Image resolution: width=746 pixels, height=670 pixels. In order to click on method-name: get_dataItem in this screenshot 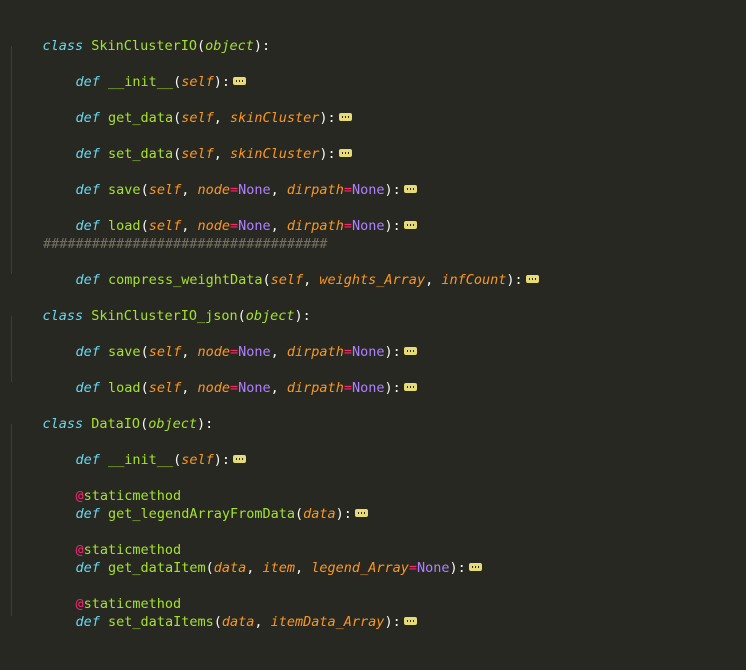, I will do `click(157, 568)`.